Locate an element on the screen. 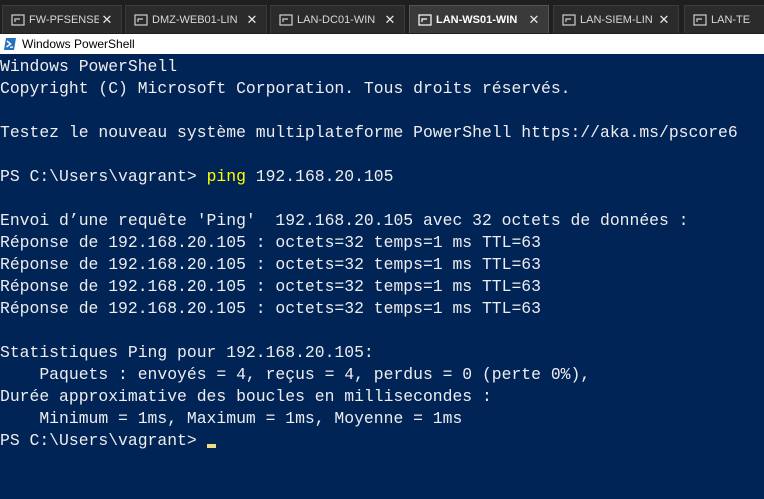 The height and width of the screenshot is (499, 764). tab-label: LAN-TEST-LI is located at coordinates (731, 19).